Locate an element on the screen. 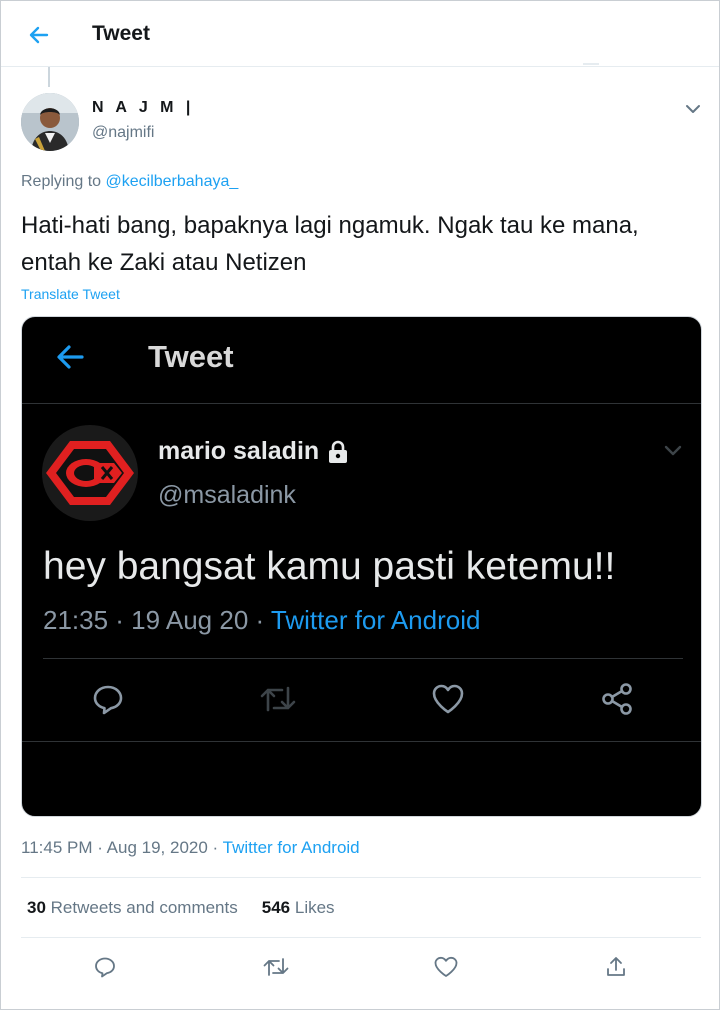  embedded-back-arrow is located at coordinates (74, 357).